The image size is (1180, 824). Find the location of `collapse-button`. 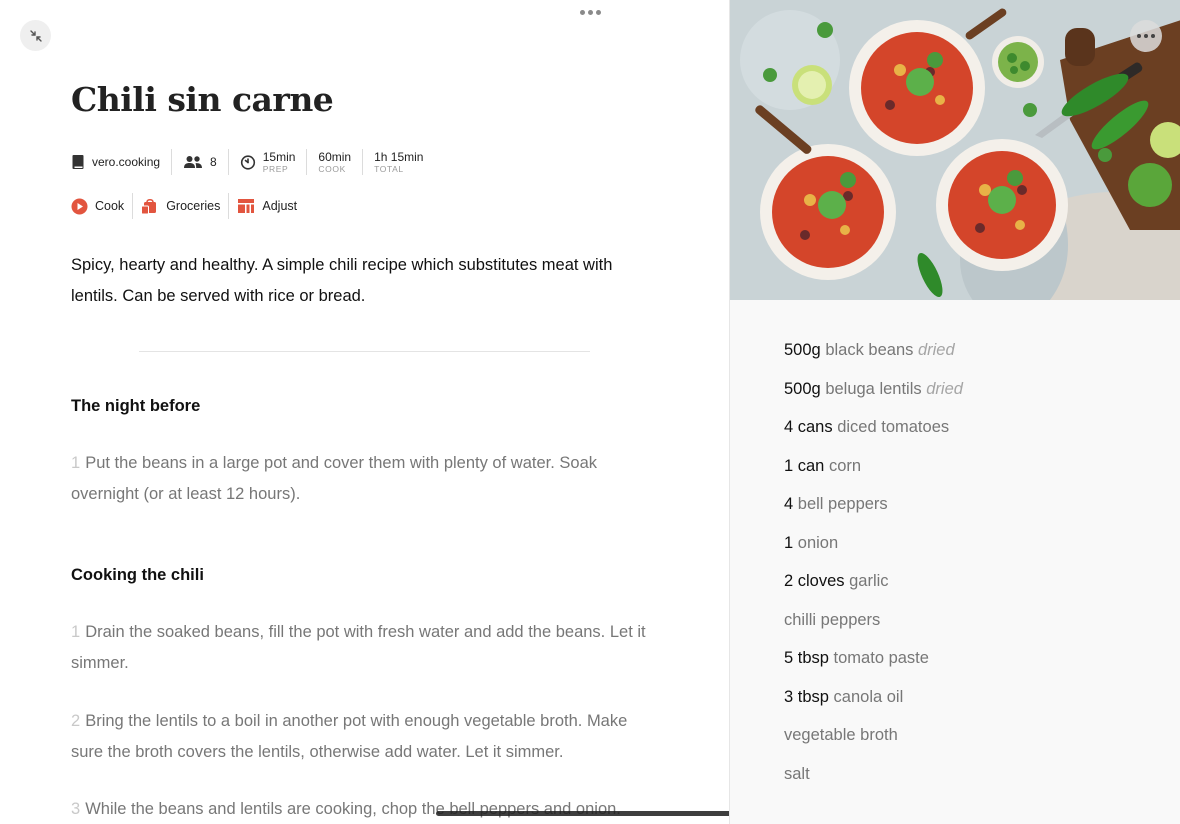

collapse-button is located at coordinates (35, 35).